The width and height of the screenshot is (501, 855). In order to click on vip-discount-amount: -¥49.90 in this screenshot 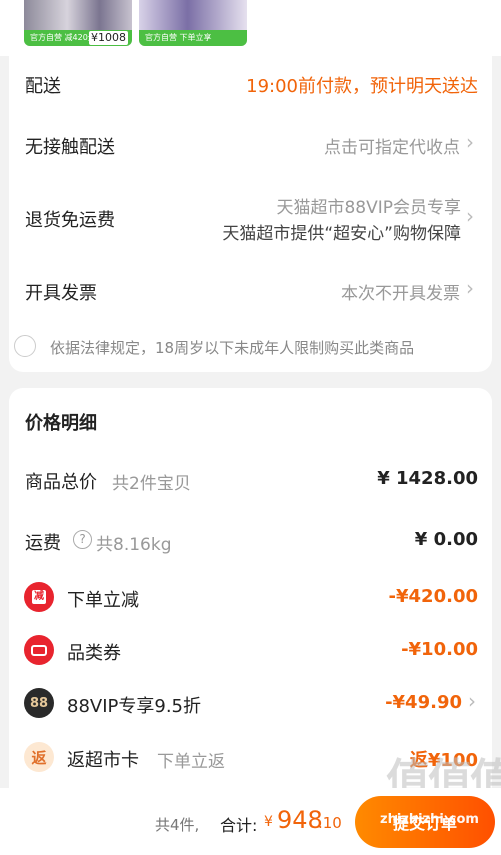, I will do `click(396, 702)`.